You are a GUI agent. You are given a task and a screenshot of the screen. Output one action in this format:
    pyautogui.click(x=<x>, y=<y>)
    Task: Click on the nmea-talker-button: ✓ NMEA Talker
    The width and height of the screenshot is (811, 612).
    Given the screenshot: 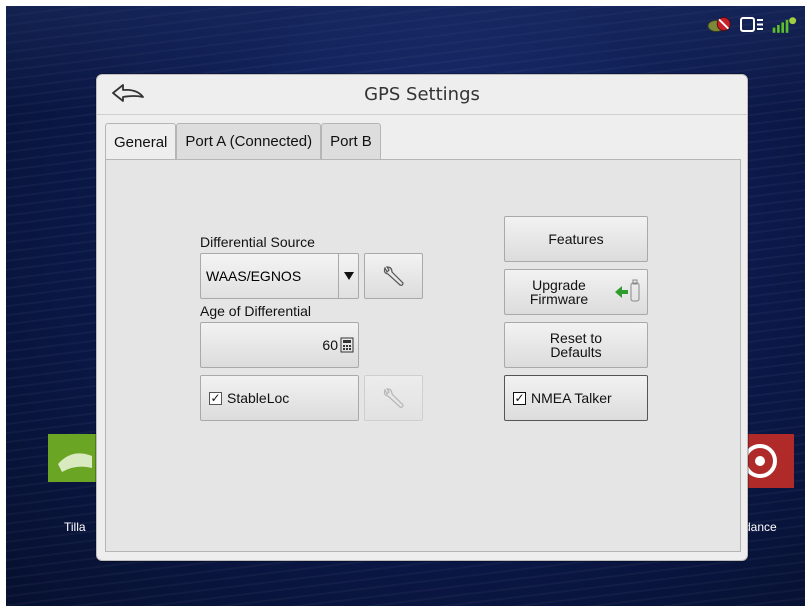 What is the action you would take?
    pyautogui.click(x=576, y=398)
    